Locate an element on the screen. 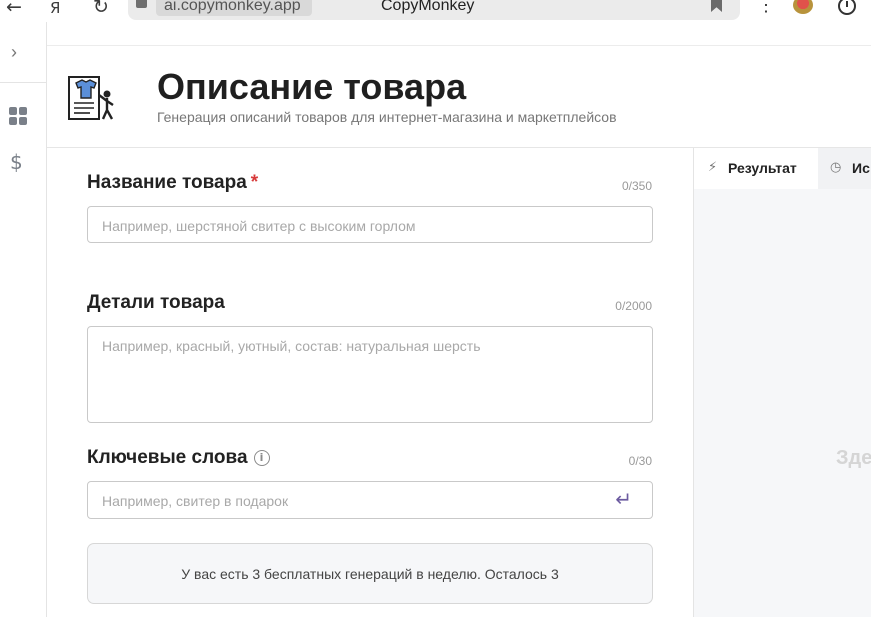  keywords-counter: 0/30 is located at coordinates (640, 461).